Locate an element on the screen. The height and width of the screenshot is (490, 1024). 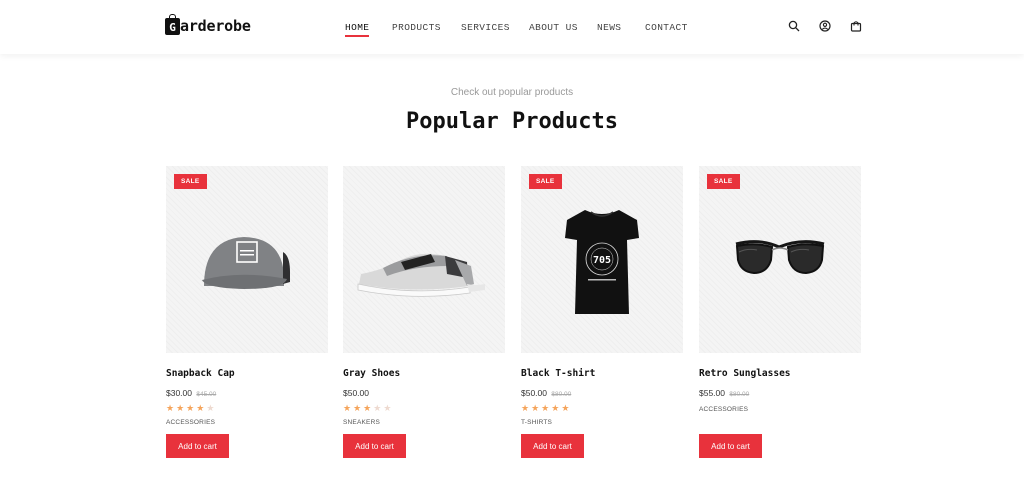
nav-news: NEWS is located at coordinates (609, 27).